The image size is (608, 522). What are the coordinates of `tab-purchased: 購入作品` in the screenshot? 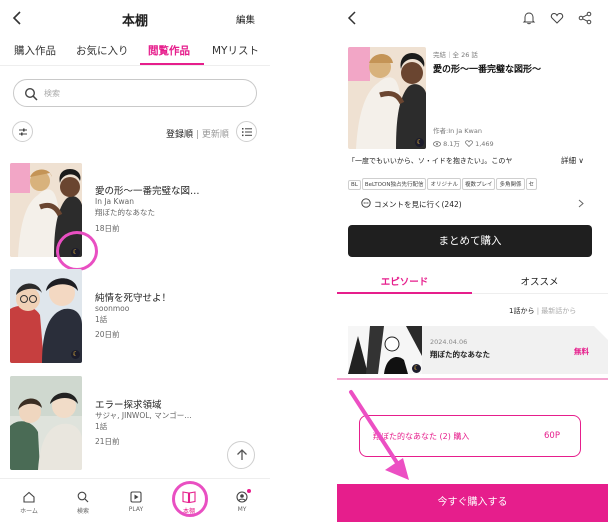 It's located at (35, 50).